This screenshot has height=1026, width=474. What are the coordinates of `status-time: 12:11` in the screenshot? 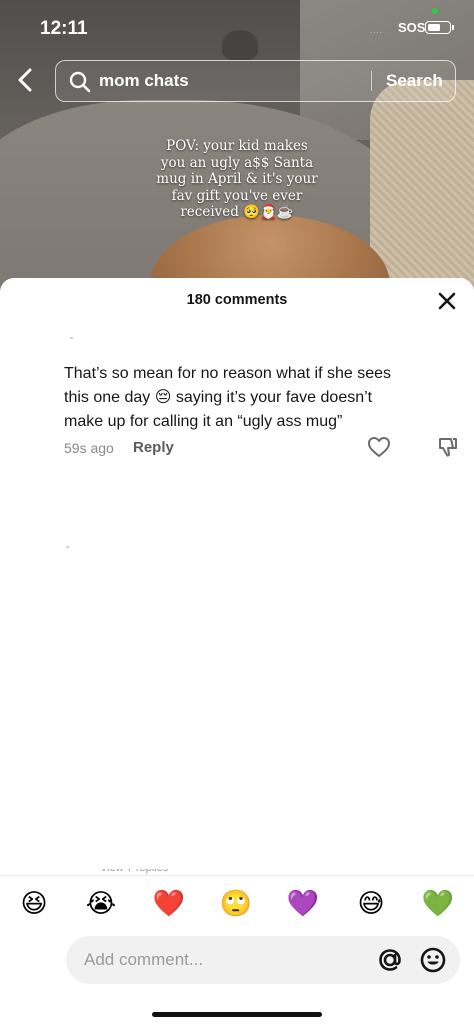 It's located at (64, 28).